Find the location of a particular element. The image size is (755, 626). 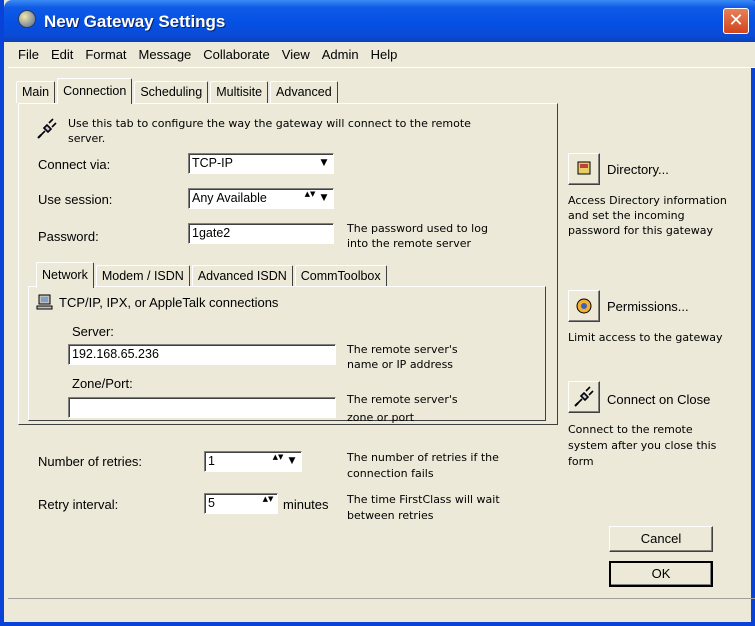

tab-advanced-isdn: Advanced ISDN is located at coordinates (242, 276).